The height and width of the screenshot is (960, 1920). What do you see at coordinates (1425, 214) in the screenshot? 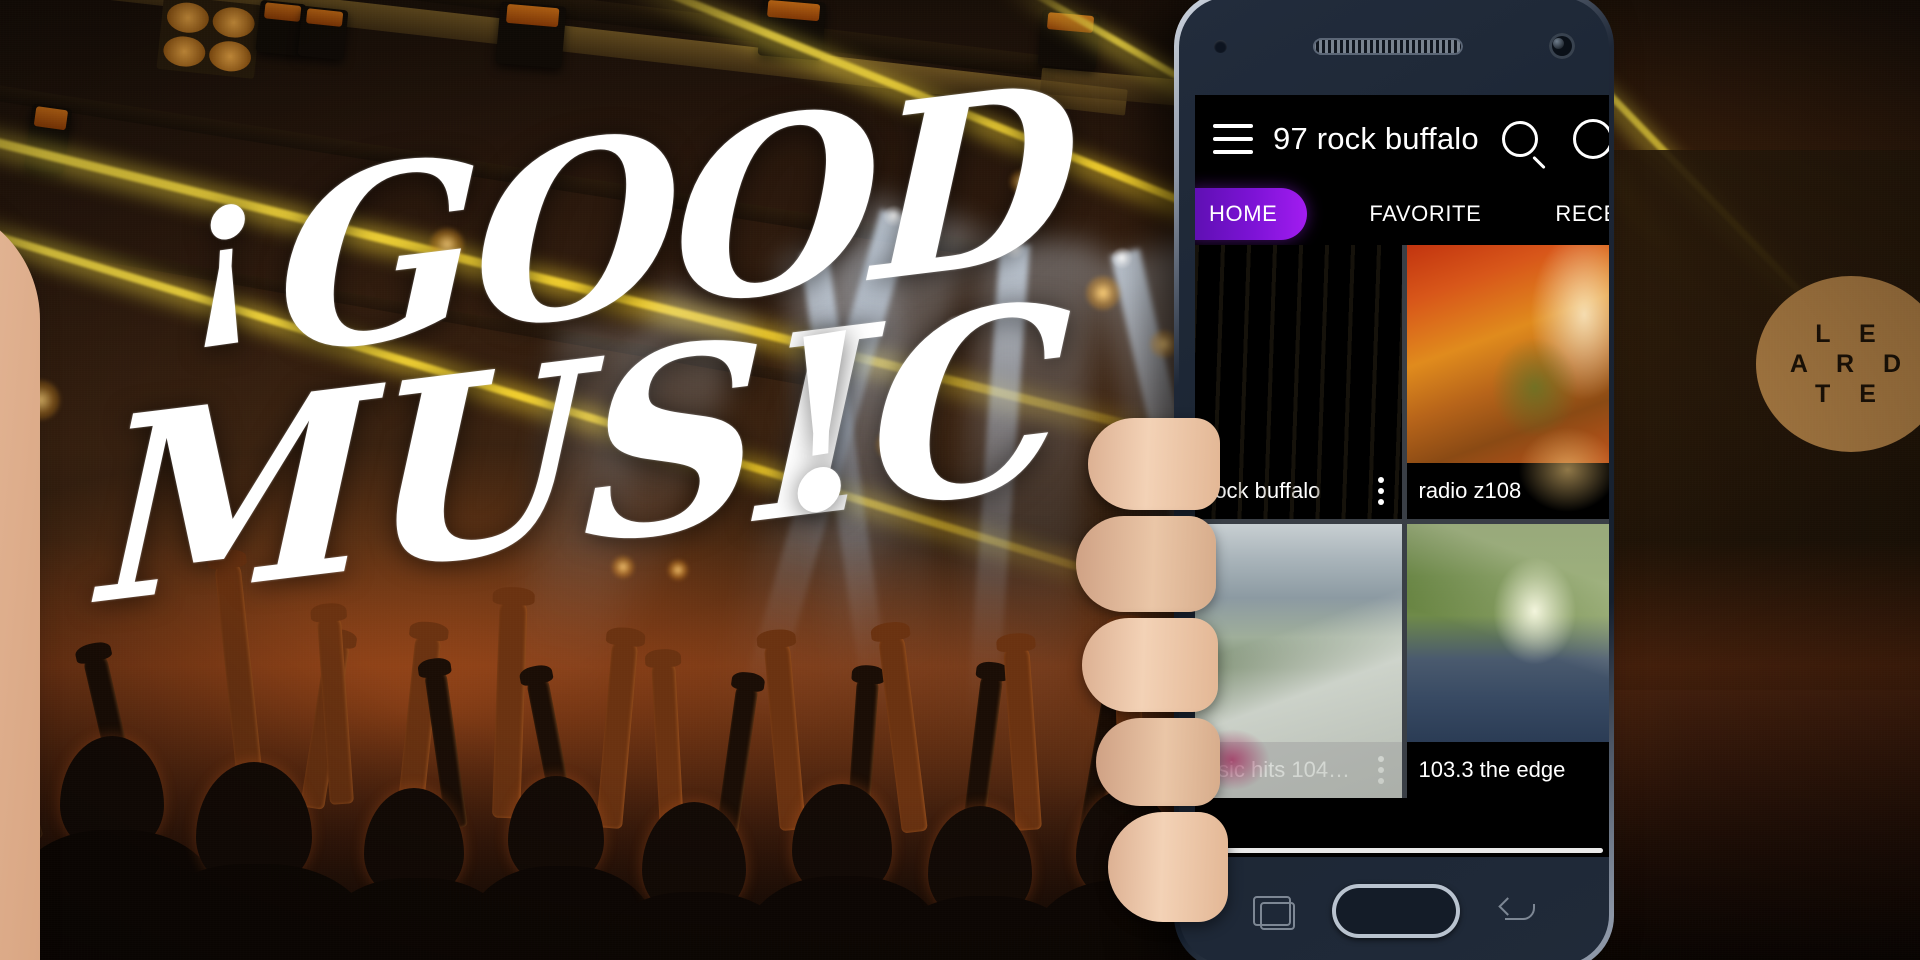
I see `tab-favorite: FAVORITE` at bounding box center [1425, 214].